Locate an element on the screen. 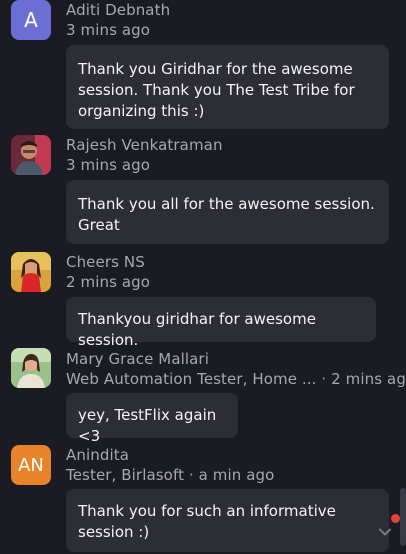 This screenshot has height=554, width=406. notification-dot is located at coordinates (395, 518).